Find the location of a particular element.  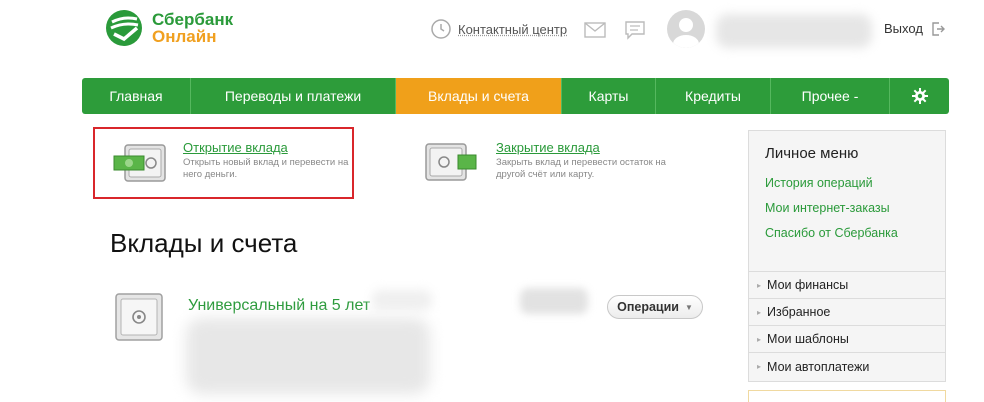

safe-icon is located at coordinates (139, 317).